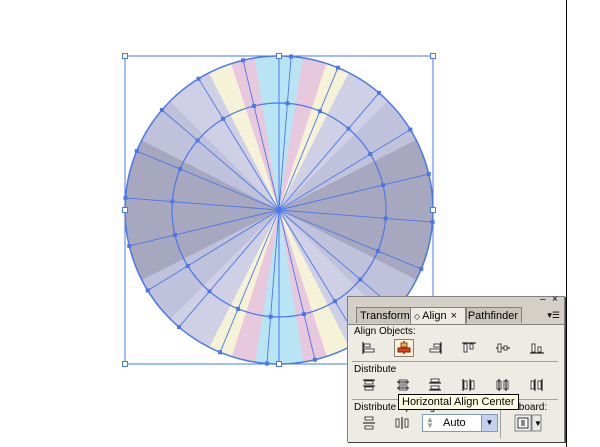 The height and width of the screenshot is (447, 600). I want to click on horizontal-align-center-icon, so click(404, 347).